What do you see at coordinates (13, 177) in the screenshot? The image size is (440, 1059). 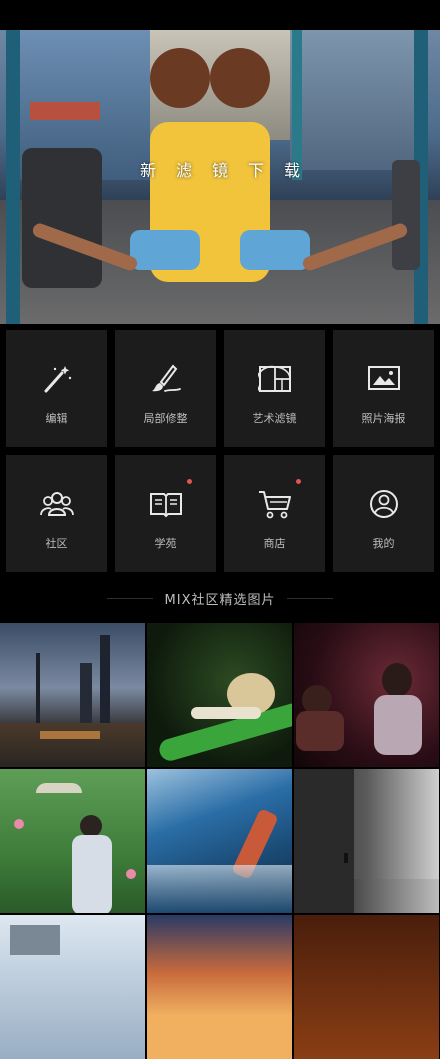 I see `pole` at bounding box center [13, 177].